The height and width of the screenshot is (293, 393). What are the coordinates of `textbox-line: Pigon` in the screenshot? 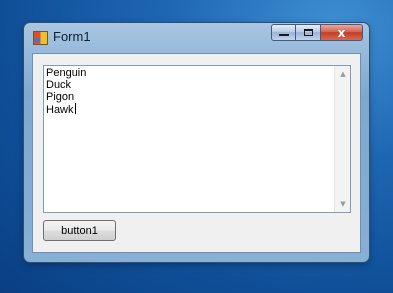 It's located at (60, 97).